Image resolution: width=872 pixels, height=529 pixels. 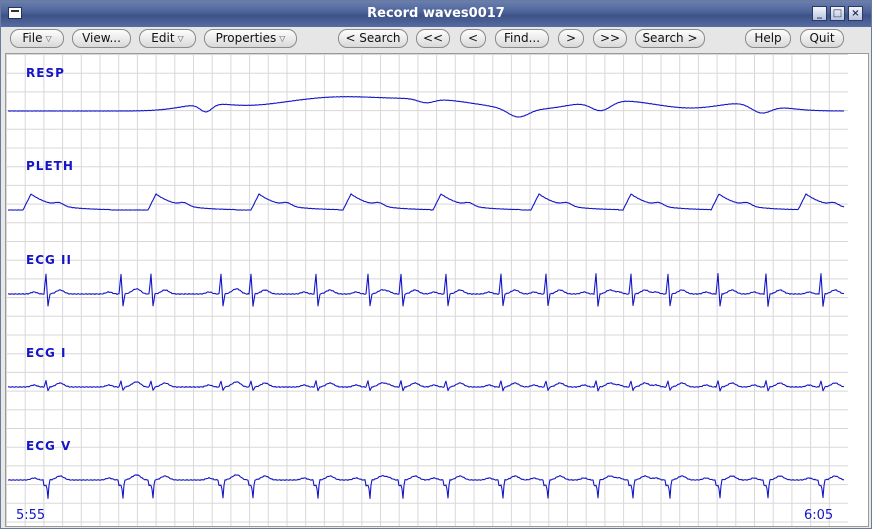 I want to click on properties-menu-button: Properties ▽, so click(x=250, y=38).